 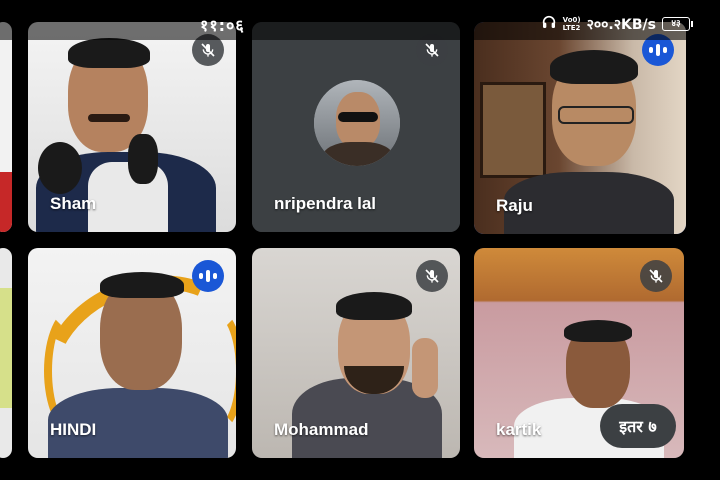 What do you see at coordinates (549, 24) in the screenshot?
I see `headphones-icon` at bounding box center [549, 24].